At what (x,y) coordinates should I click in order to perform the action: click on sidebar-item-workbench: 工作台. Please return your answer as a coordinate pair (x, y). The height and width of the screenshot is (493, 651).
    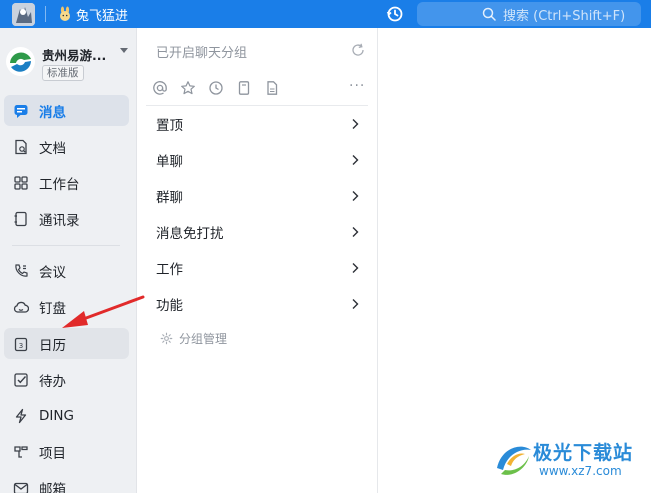
    Looking at the image, I should click on (66, 182).